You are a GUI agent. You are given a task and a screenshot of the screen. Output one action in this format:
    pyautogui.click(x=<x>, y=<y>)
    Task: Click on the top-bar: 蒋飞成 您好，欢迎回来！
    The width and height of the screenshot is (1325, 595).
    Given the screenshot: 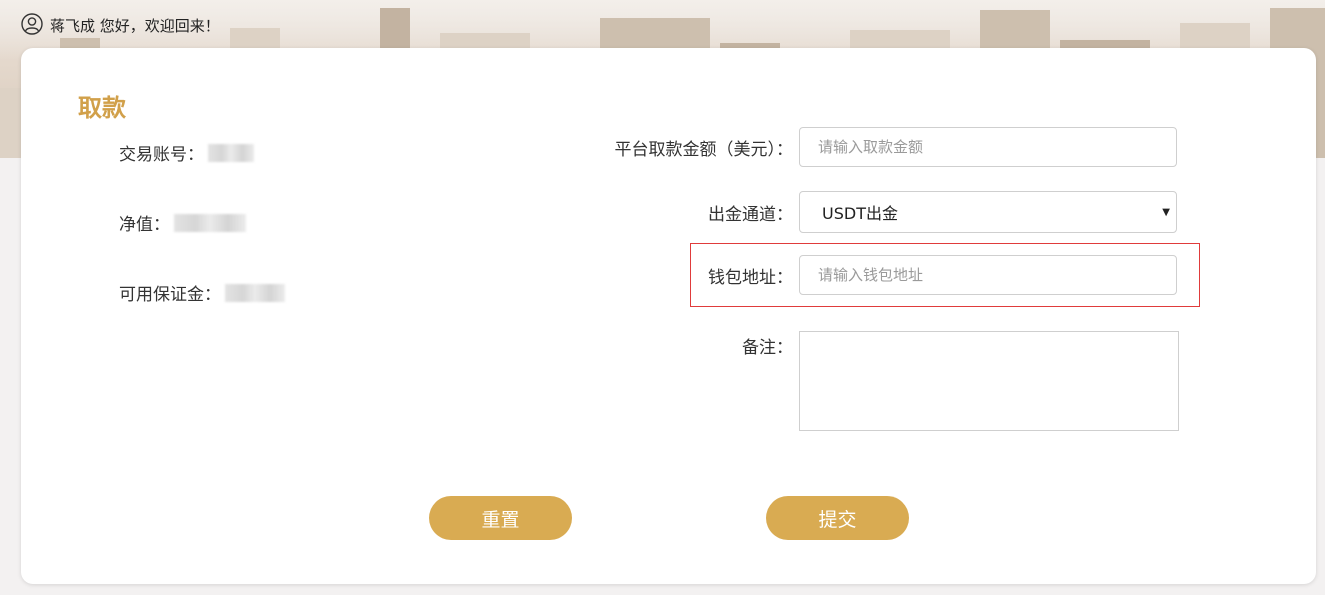 What is the action you would take?
    pyautogui.click(x=662, y=24)
    